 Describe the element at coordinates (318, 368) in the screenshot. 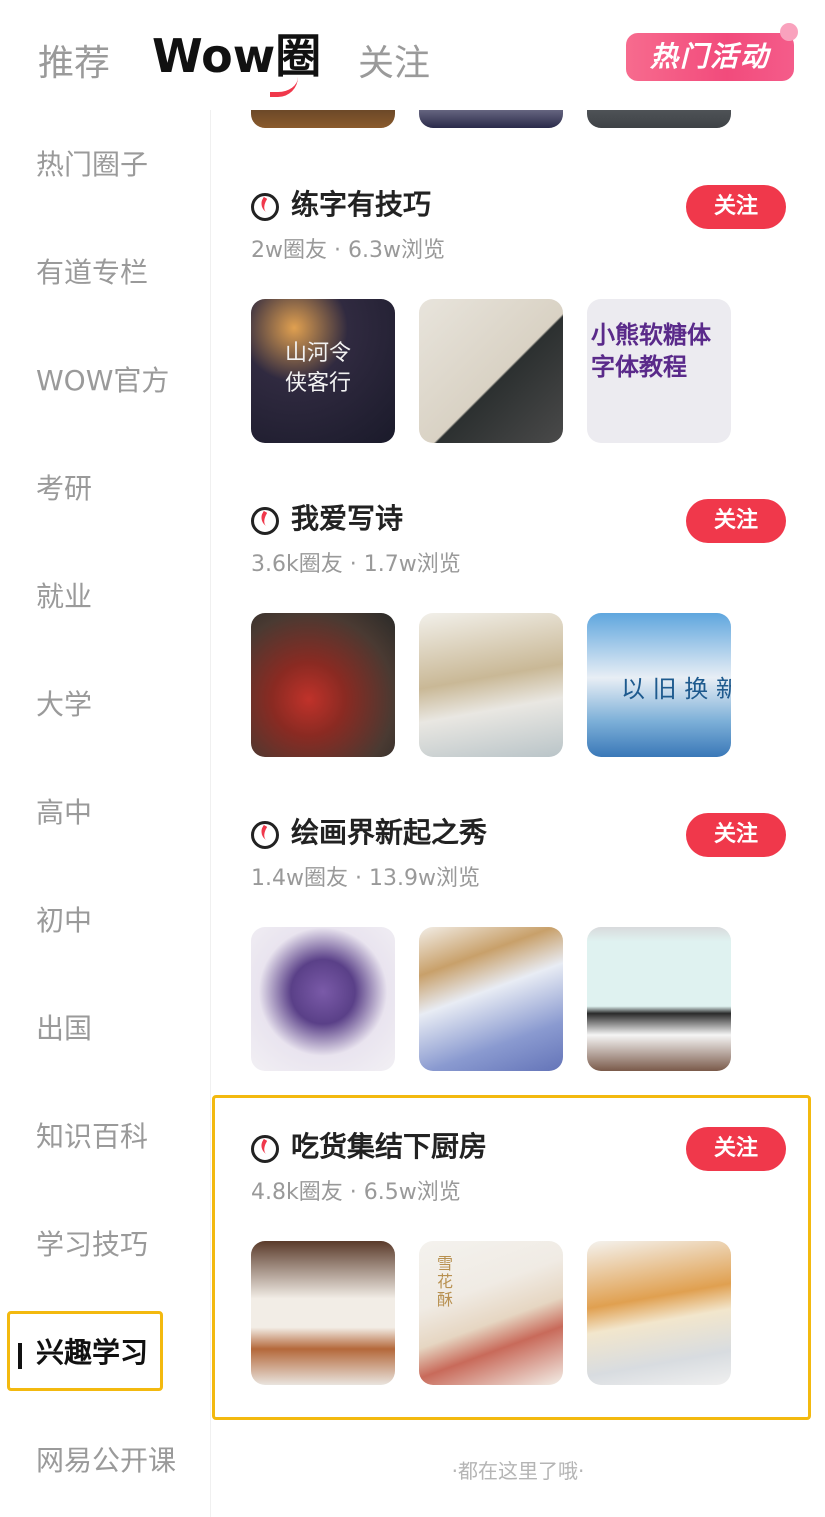

I see `thumbnail-caption: 山河令 侠客行` at that location.